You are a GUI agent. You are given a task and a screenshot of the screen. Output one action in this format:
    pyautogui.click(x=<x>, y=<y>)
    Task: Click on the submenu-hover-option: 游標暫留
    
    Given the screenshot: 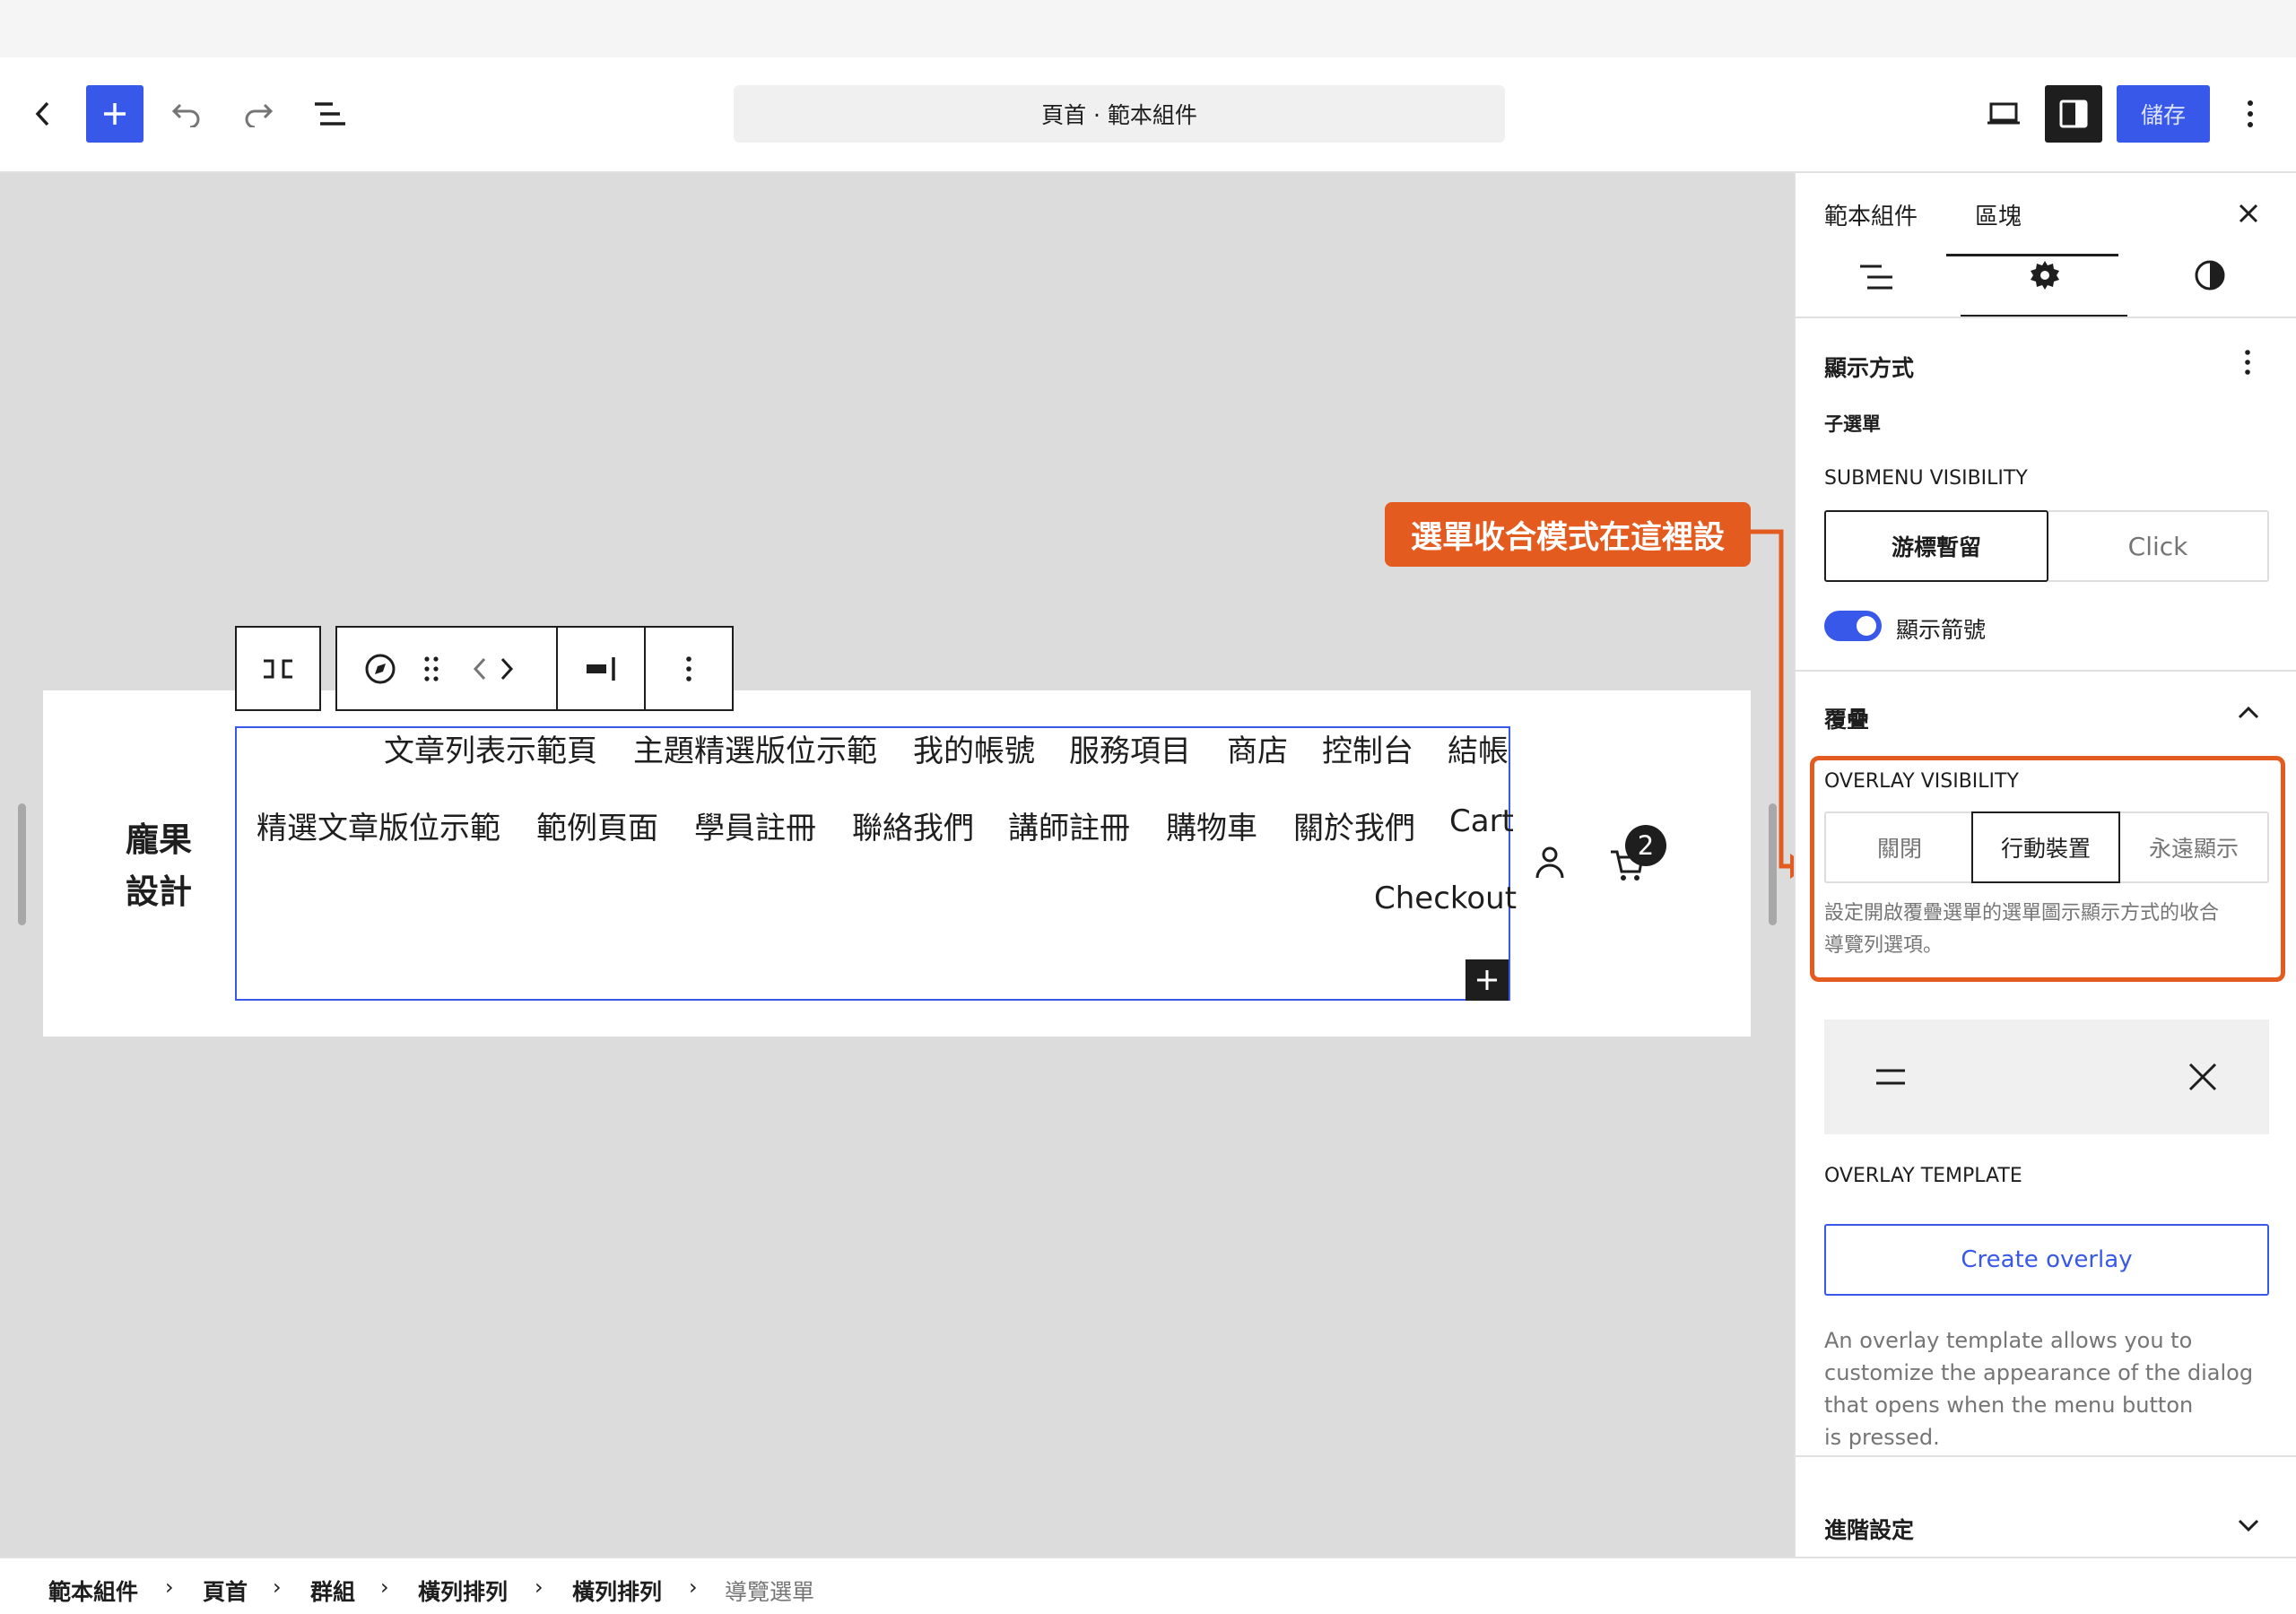 What is the action you would take?
    pyautogui.click(x=1936, y=546)
    